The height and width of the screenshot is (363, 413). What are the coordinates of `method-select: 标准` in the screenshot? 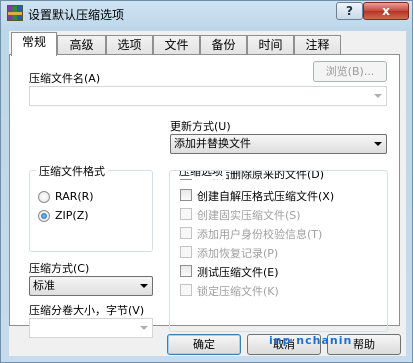 It's located at (91, 286).